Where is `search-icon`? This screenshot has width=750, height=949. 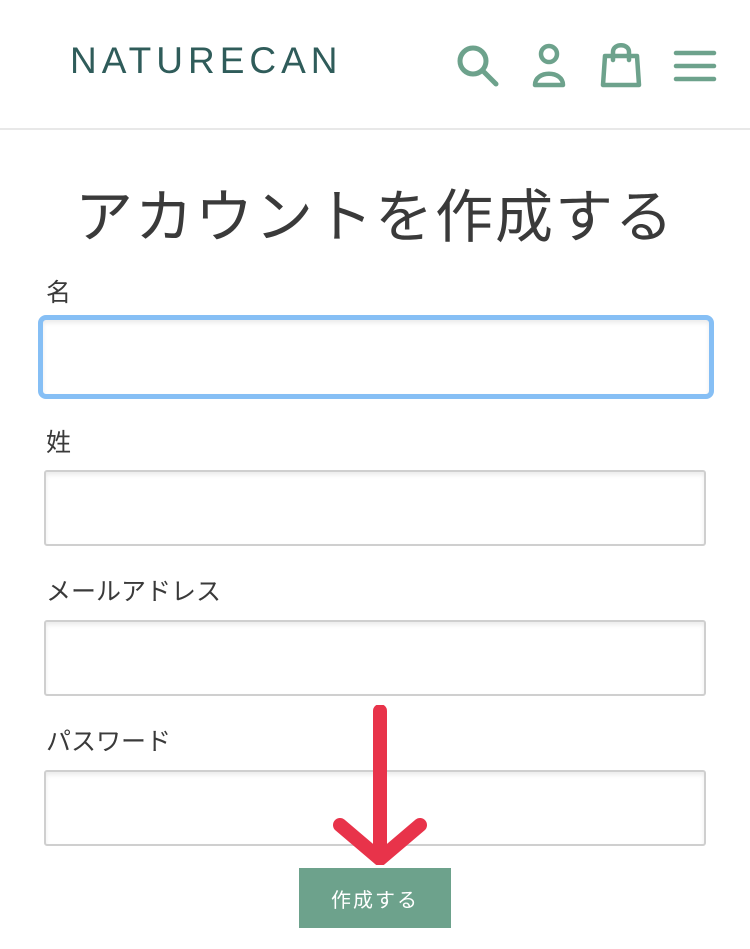 search-icon is located at coordinates (477, 65).